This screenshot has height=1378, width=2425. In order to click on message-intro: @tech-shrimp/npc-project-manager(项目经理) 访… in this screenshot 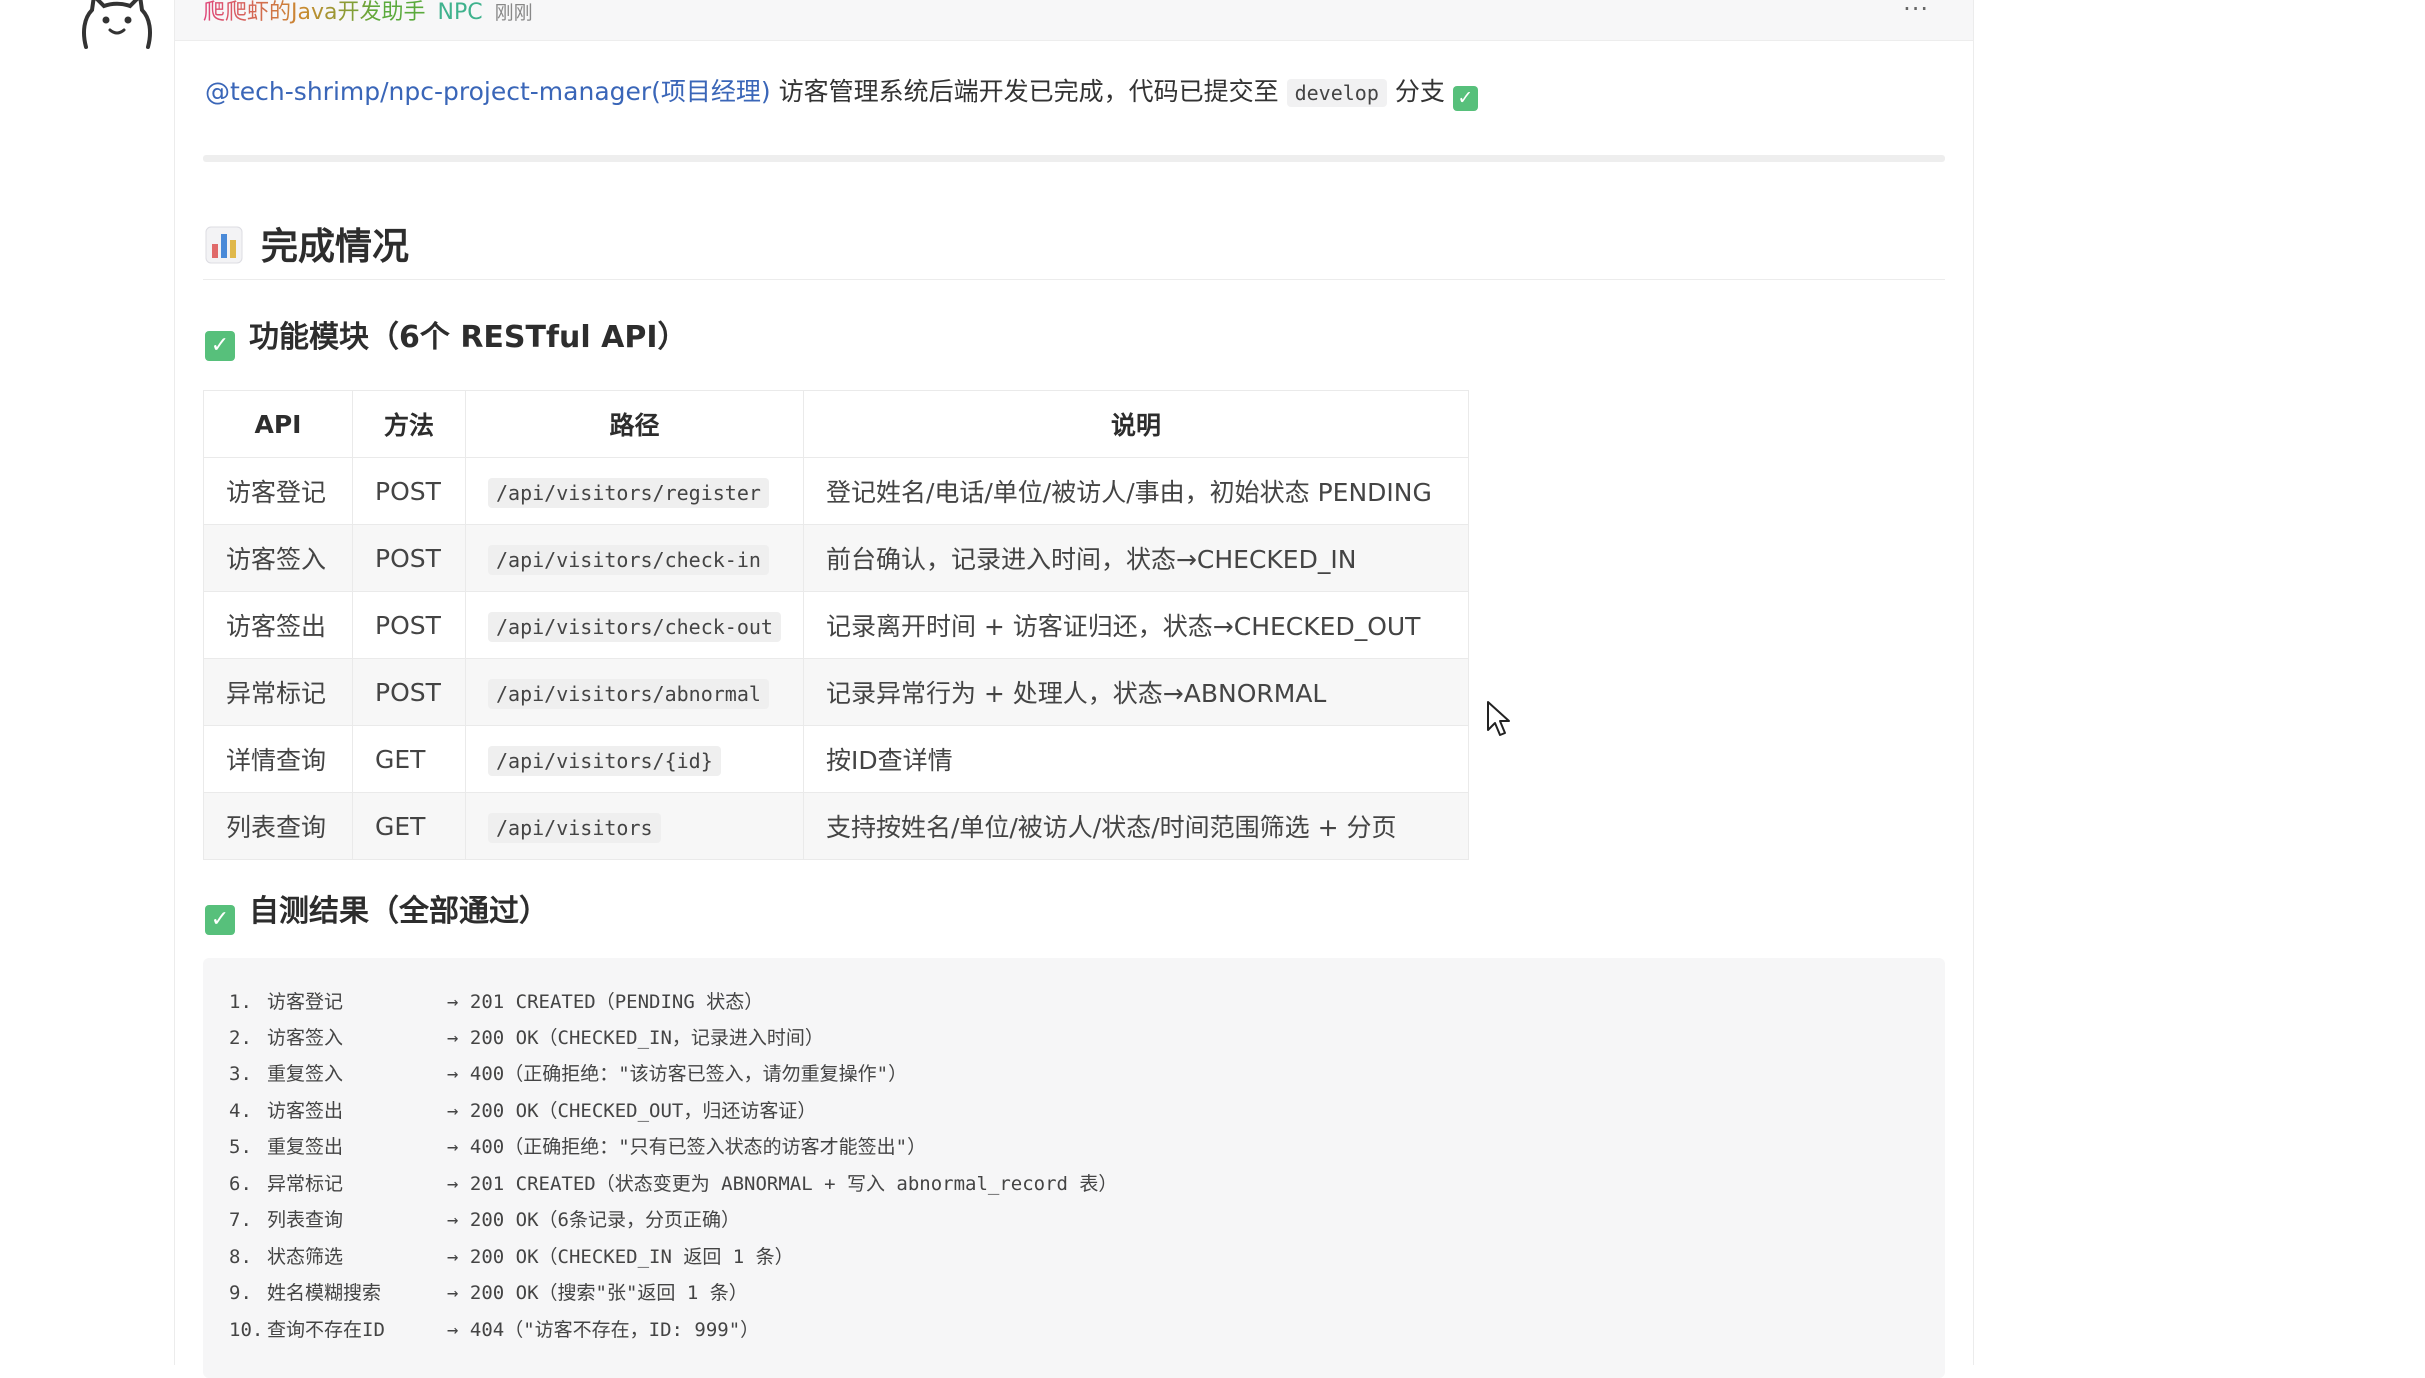, I will do `click(841, 92)`.